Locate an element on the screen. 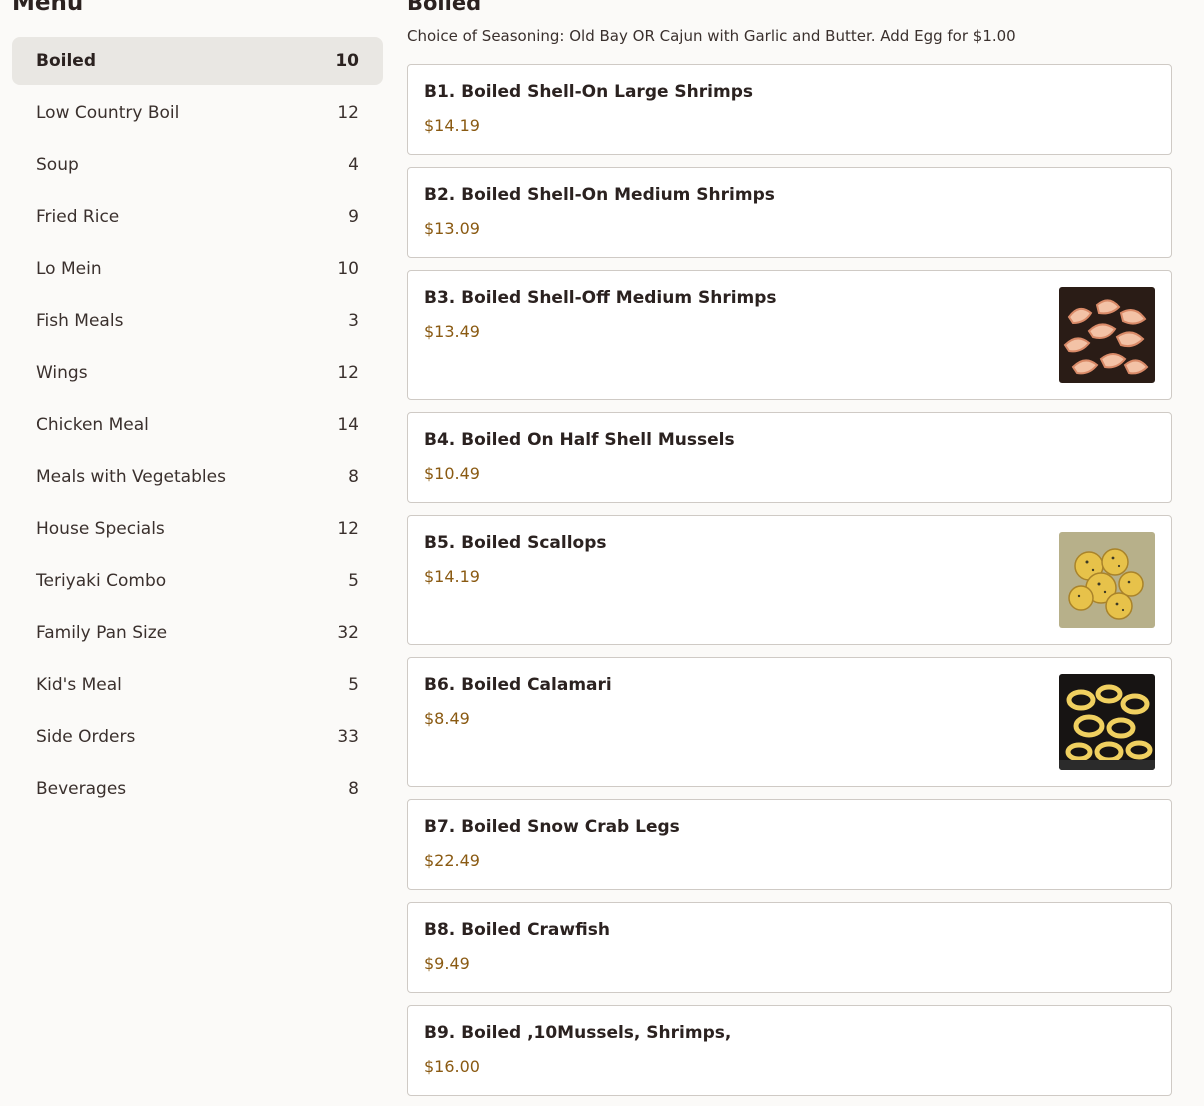  category-label: Fried Rice is located at coordinates (78, 217).